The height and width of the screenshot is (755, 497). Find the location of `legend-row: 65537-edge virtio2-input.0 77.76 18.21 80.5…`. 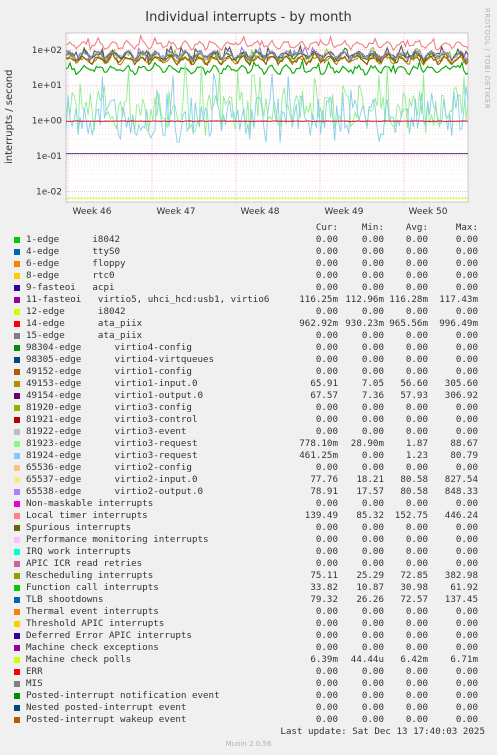

legend-row: 65537-edge virtio2-input.0 77.76 18.21 80.5… is located at coordinates (252, 480).